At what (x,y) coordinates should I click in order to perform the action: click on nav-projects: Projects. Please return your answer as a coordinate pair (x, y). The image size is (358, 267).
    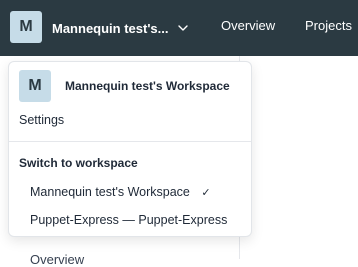
    Looking at the image, I should click on (328, 25).